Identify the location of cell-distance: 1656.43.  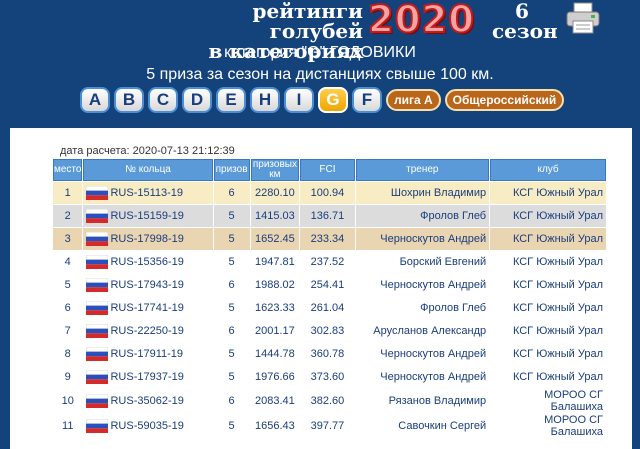
(275, 426).